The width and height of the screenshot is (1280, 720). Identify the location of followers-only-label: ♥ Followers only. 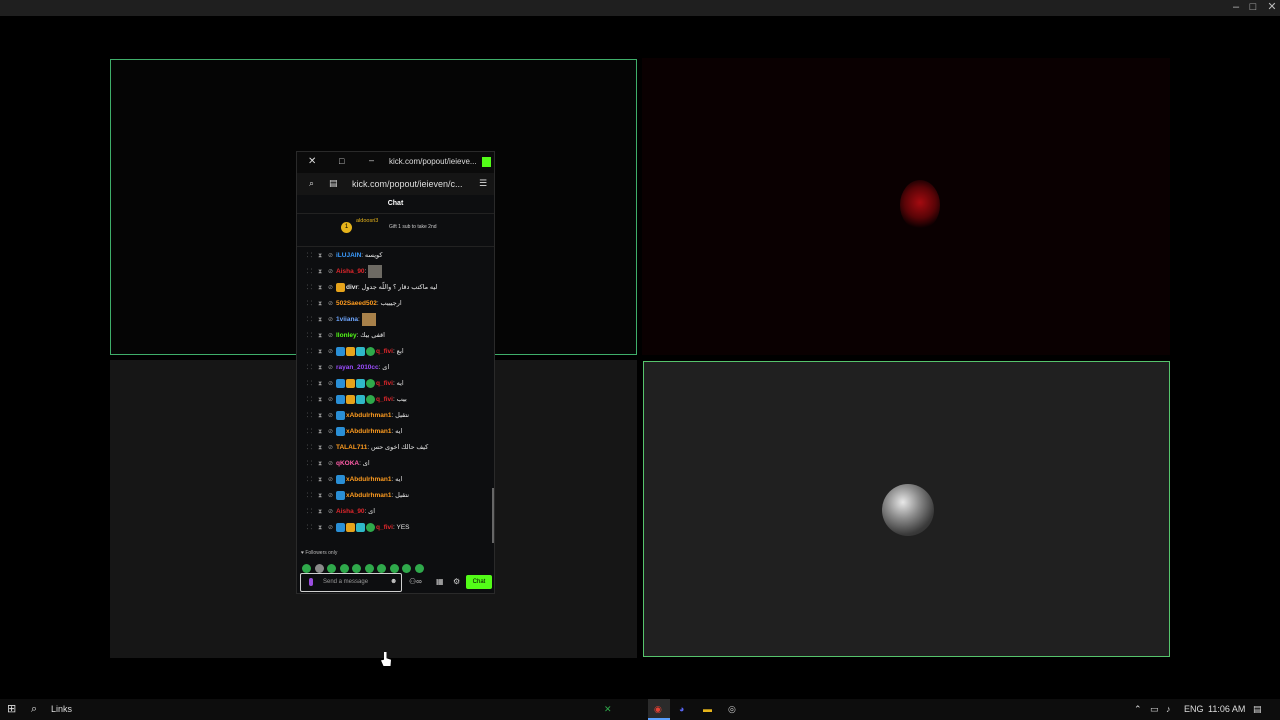
(319, 553).